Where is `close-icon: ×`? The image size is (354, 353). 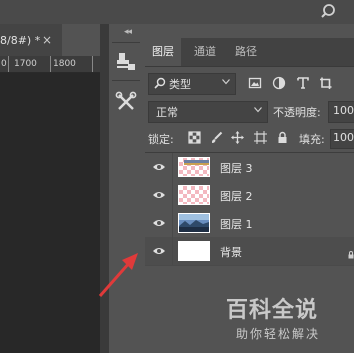
close-icon: × is located at coordinates (47, 40).